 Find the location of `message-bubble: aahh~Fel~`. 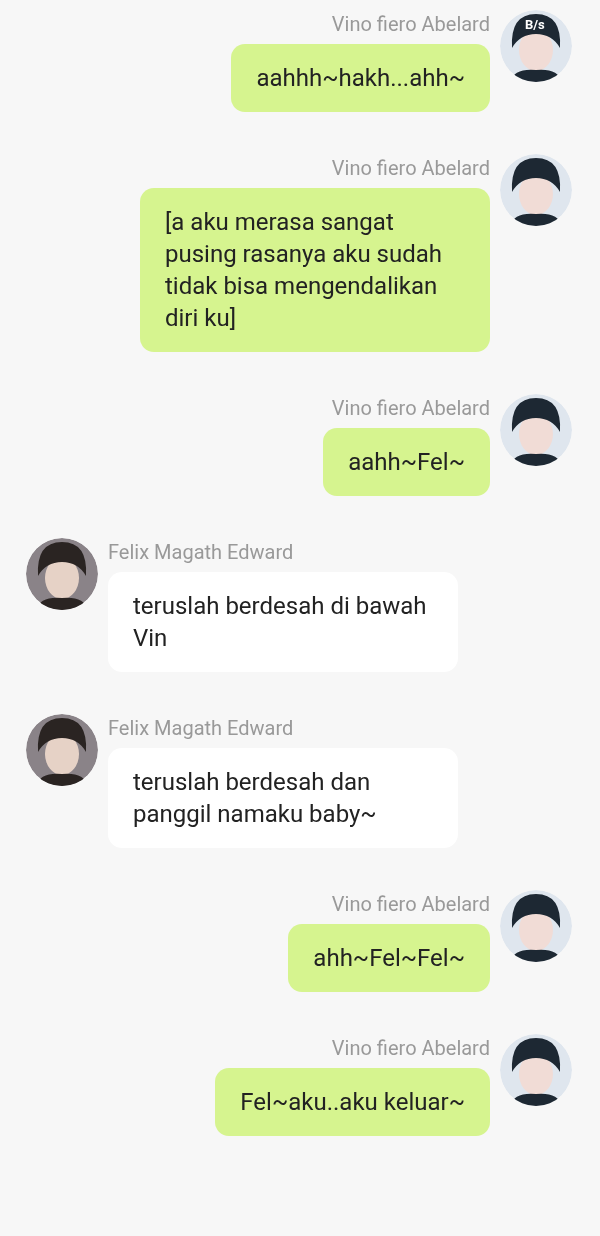

message-bubble: aahh~Fel~ is located at coordinates (406, 462).